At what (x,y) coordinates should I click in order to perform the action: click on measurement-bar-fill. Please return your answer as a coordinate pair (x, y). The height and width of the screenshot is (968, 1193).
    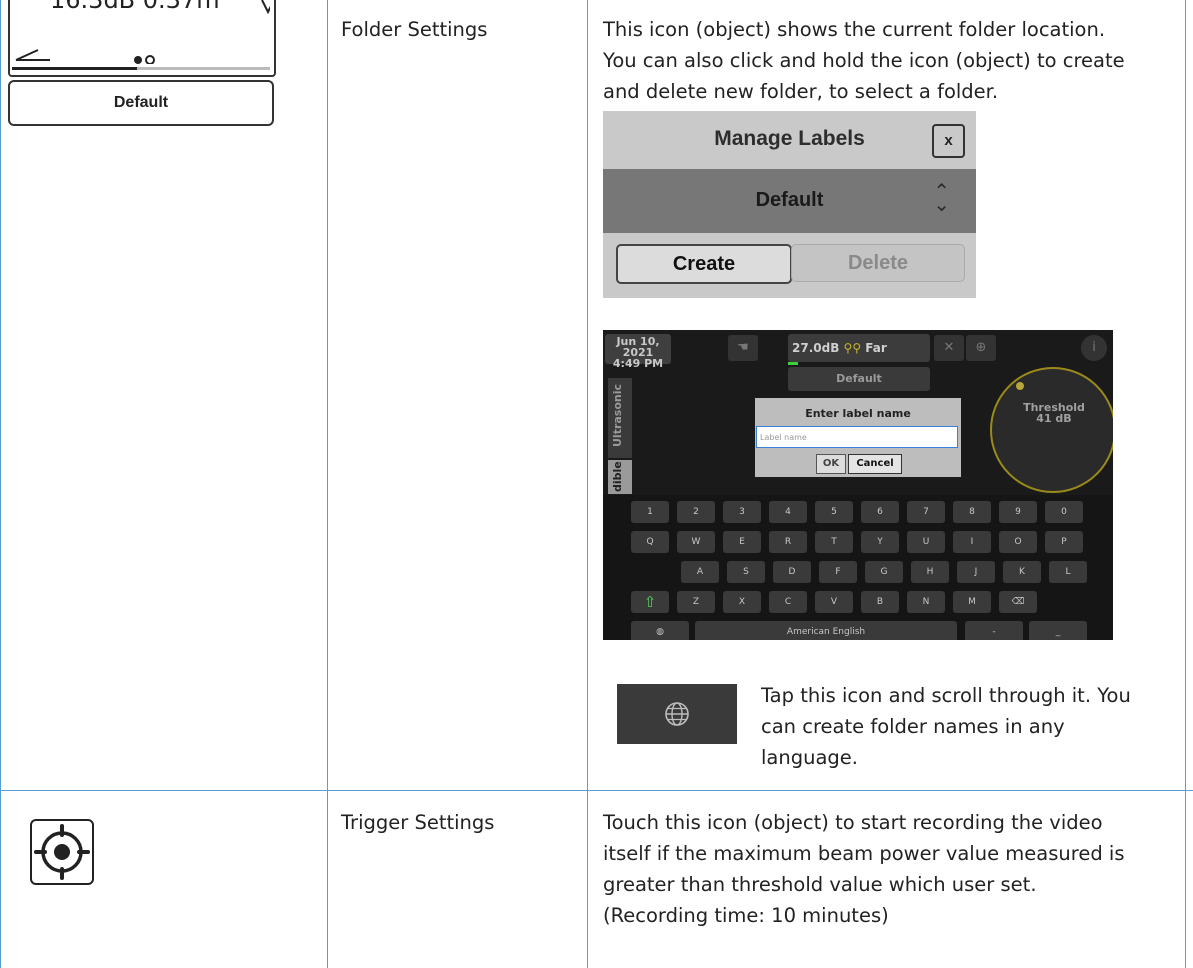
    Looking at the image, I should click on (74, 68).